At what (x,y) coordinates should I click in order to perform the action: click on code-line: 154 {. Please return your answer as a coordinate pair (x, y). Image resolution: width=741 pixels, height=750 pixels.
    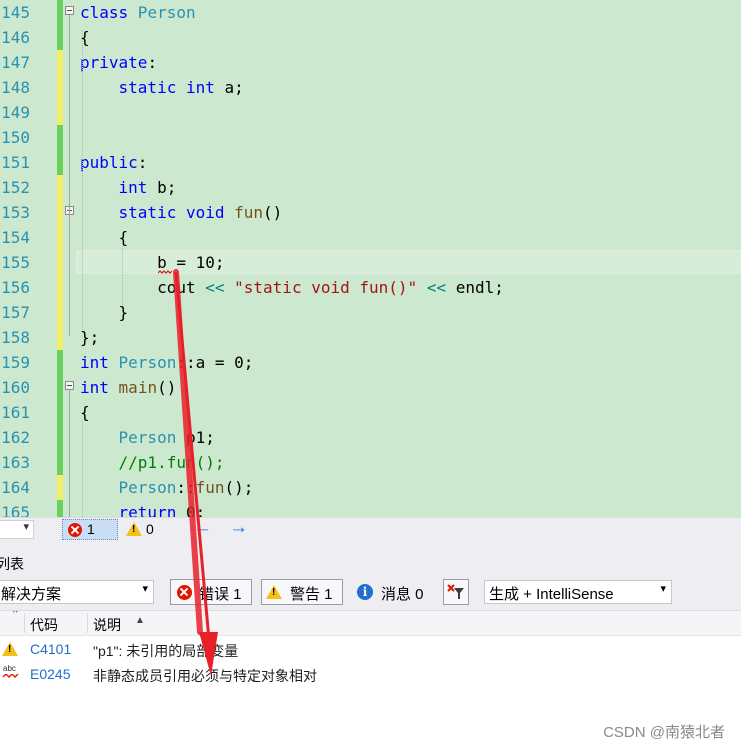
    Looking at the image, I should click on (370, 237).